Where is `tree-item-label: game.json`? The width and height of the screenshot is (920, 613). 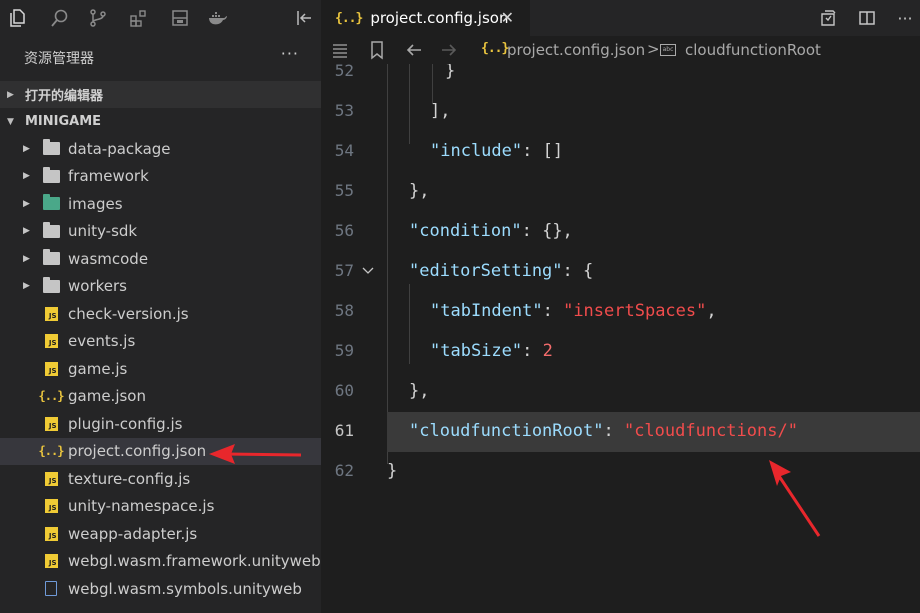
tree-item-label: game.json is located at coordinates (107, 396).